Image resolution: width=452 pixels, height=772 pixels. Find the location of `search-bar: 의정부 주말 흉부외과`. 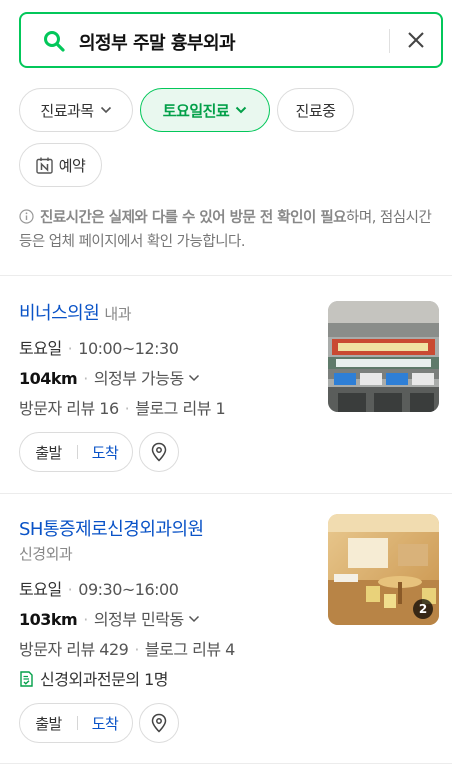

search-bar: 의정부 주말 흉부외과 is located at coordinates (231, 40).